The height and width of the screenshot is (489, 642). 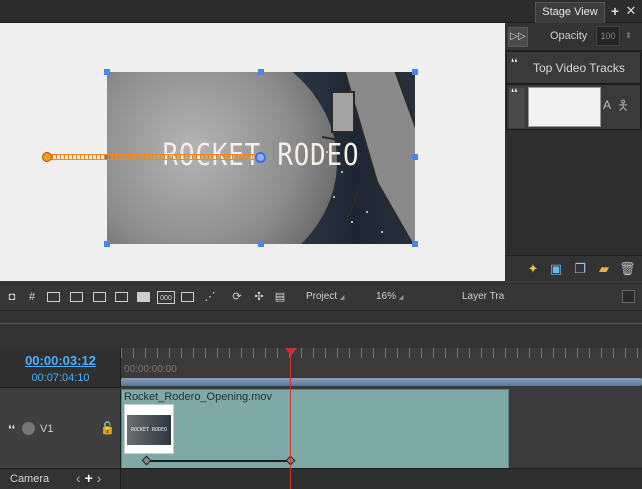 I want to click on tab-stage-view: Stage View, so click(x=570, y=12).